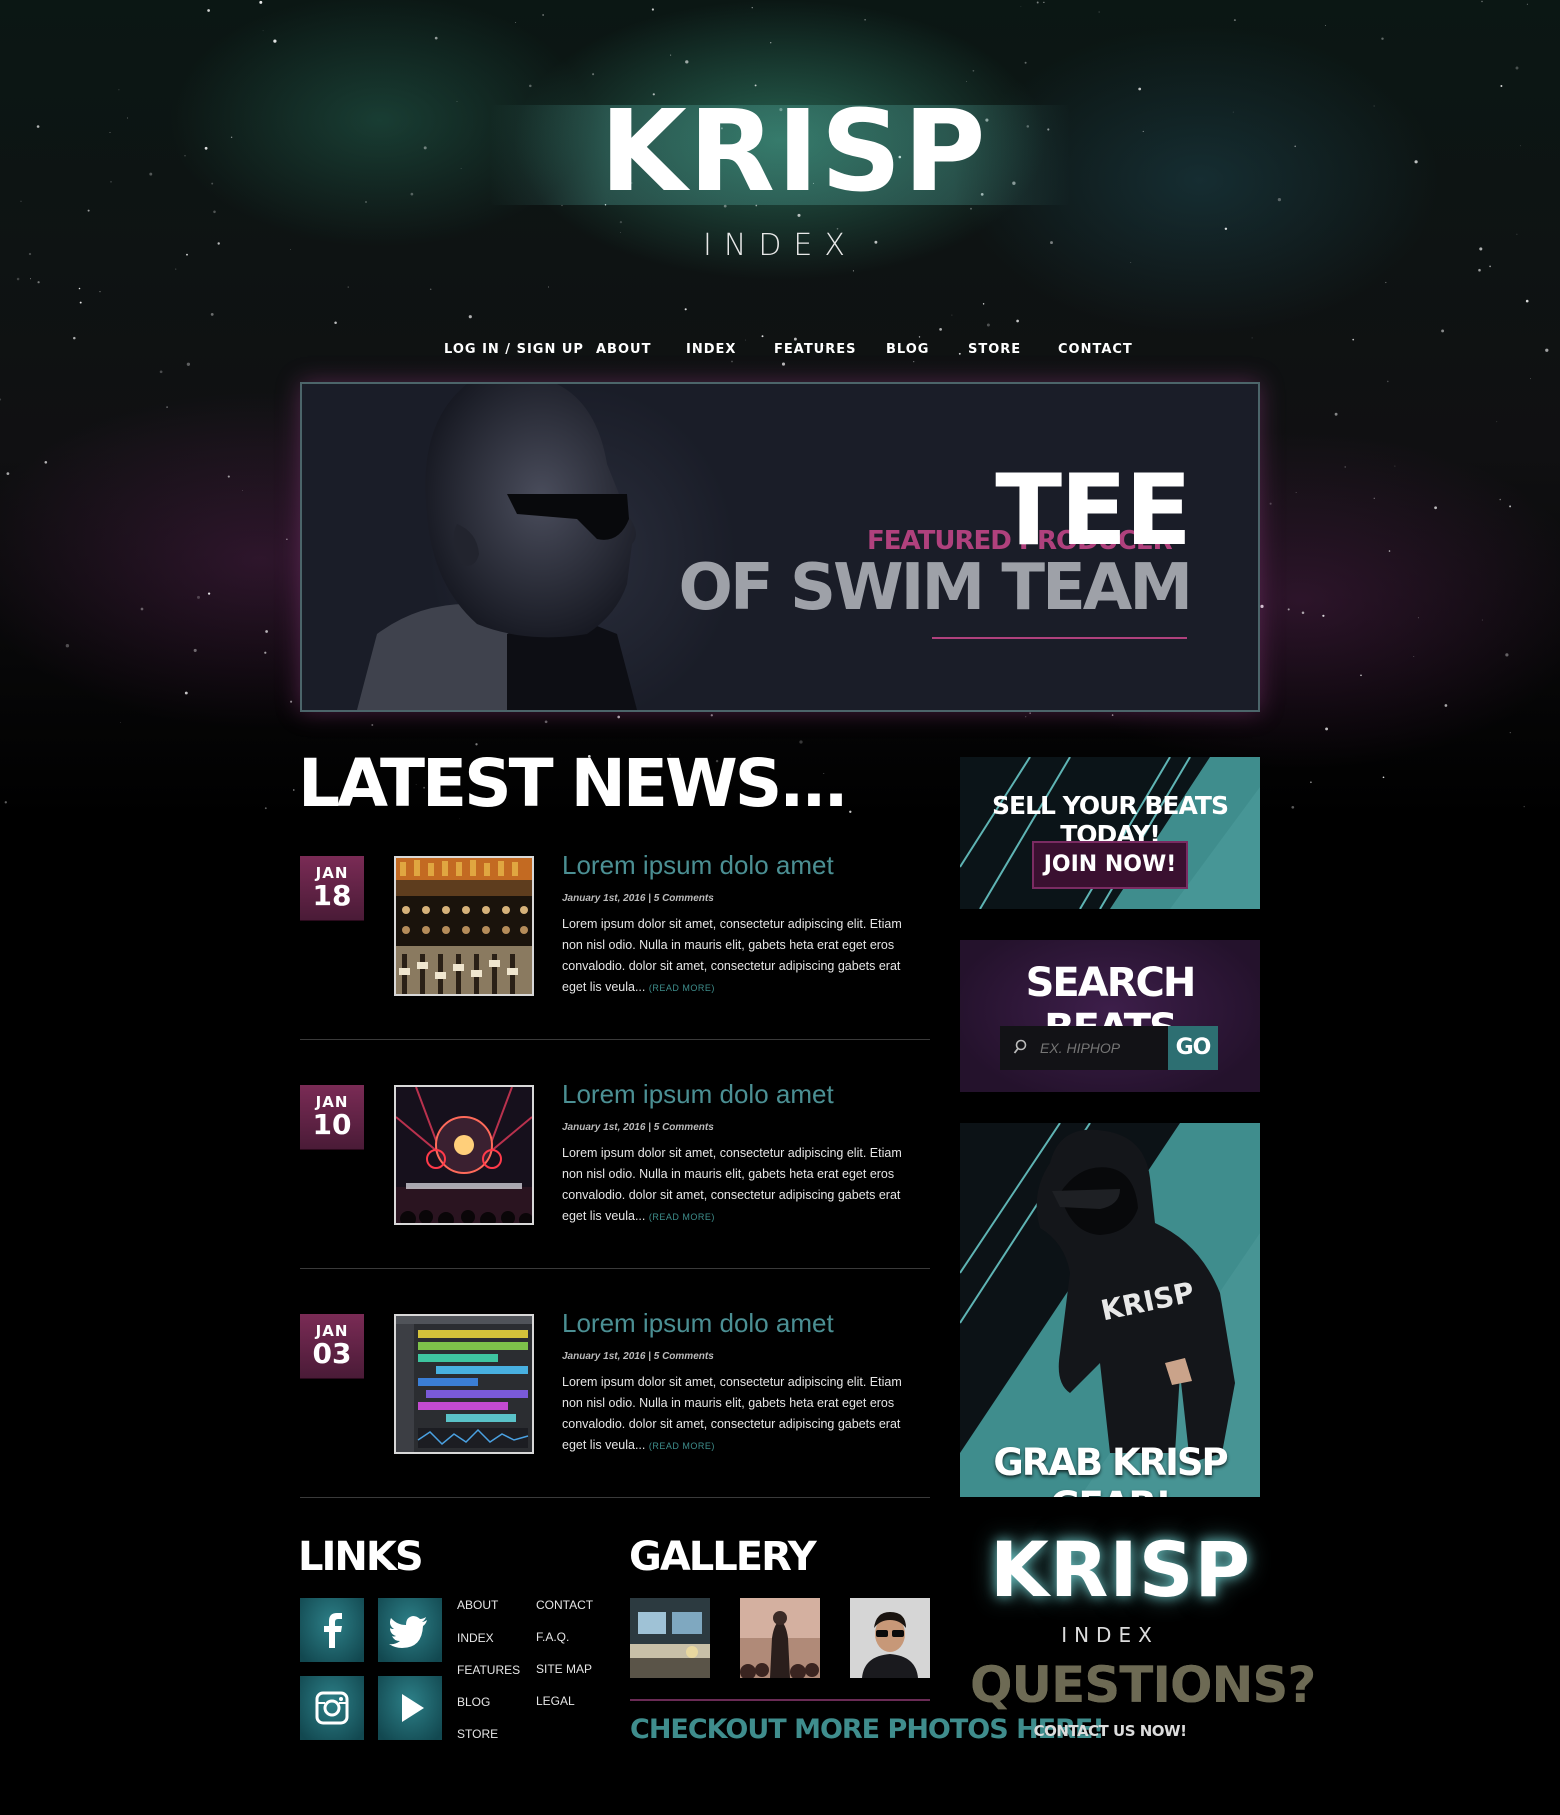  I want to click on footer-logo-subtitle: INDEX, so click(1110, 1635).